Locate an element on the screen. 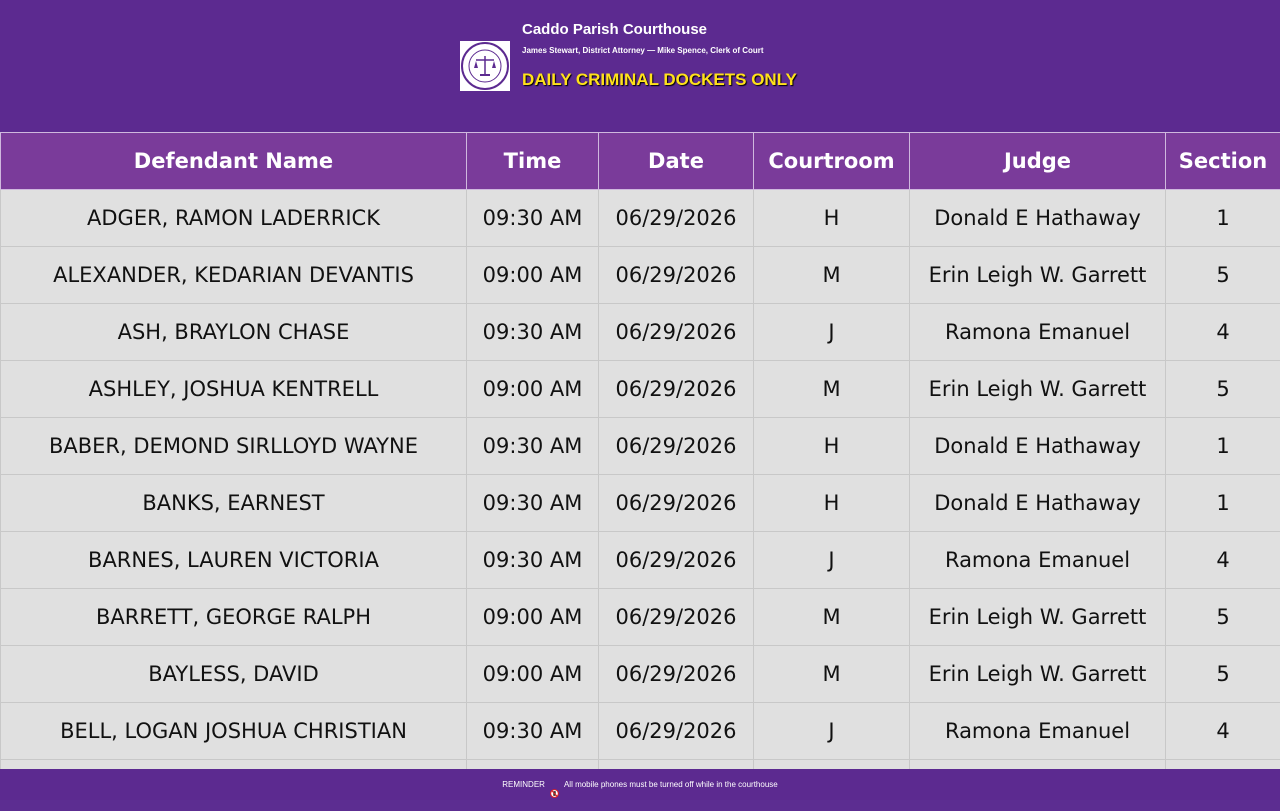 The height and width of the screenshot is (811, 1280). defendant-name-cell: BABER, DEMOND SIRLLOYD WAYNE is located at coordinates (234, 446).